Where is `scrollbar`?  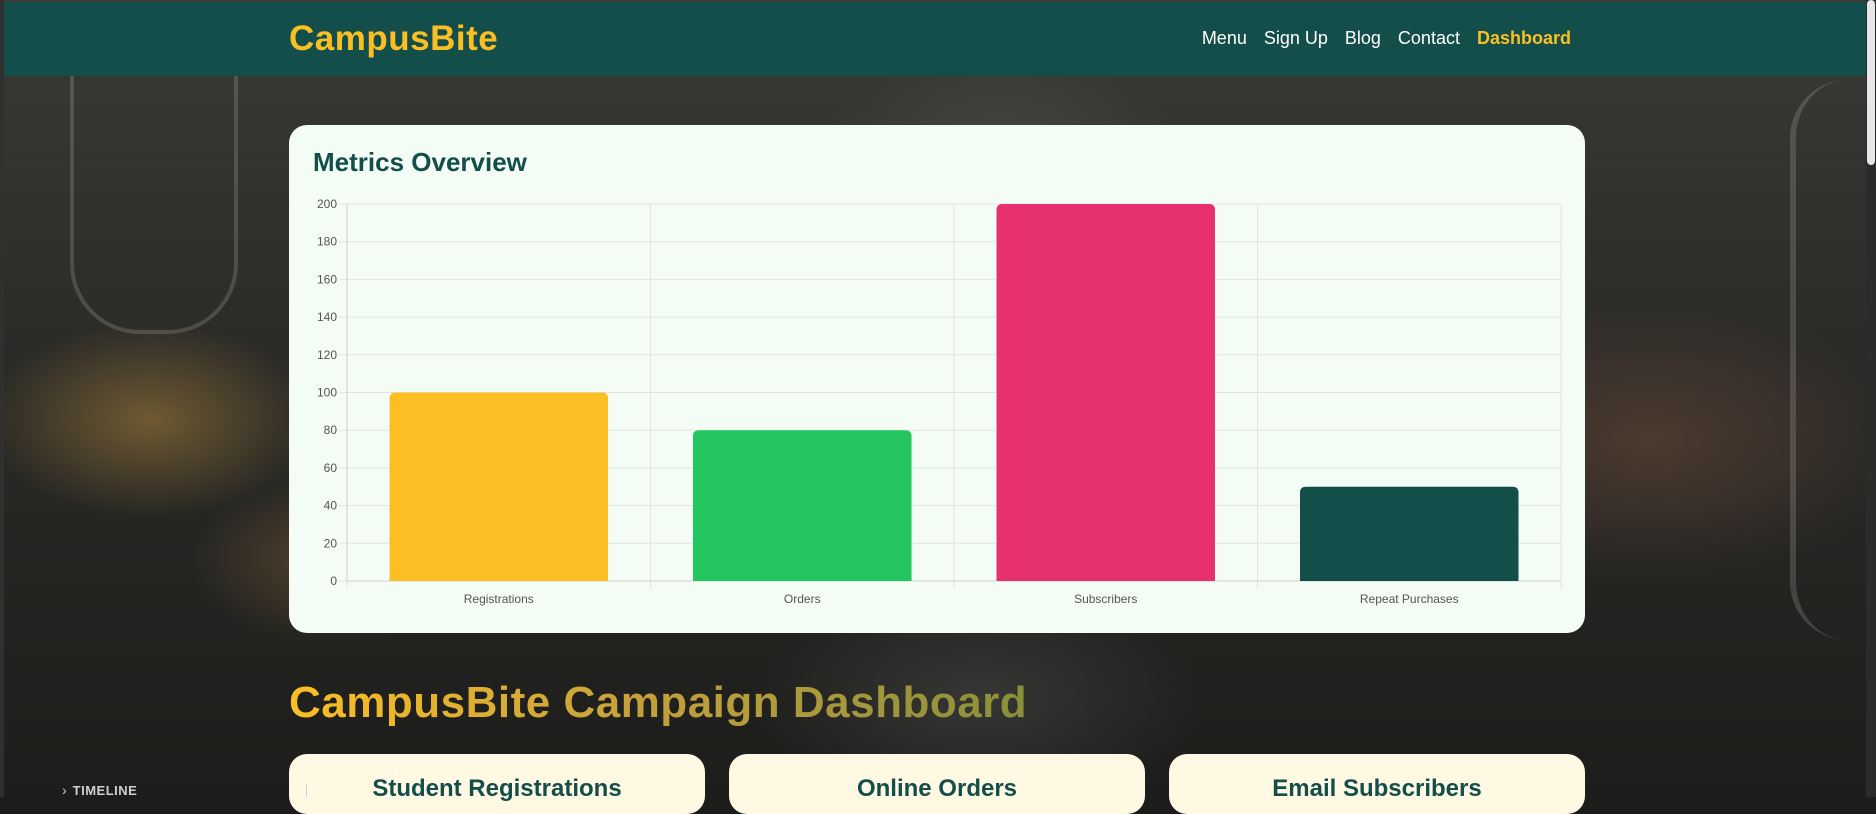 scrollbar is located at coordinates (1871, 398).